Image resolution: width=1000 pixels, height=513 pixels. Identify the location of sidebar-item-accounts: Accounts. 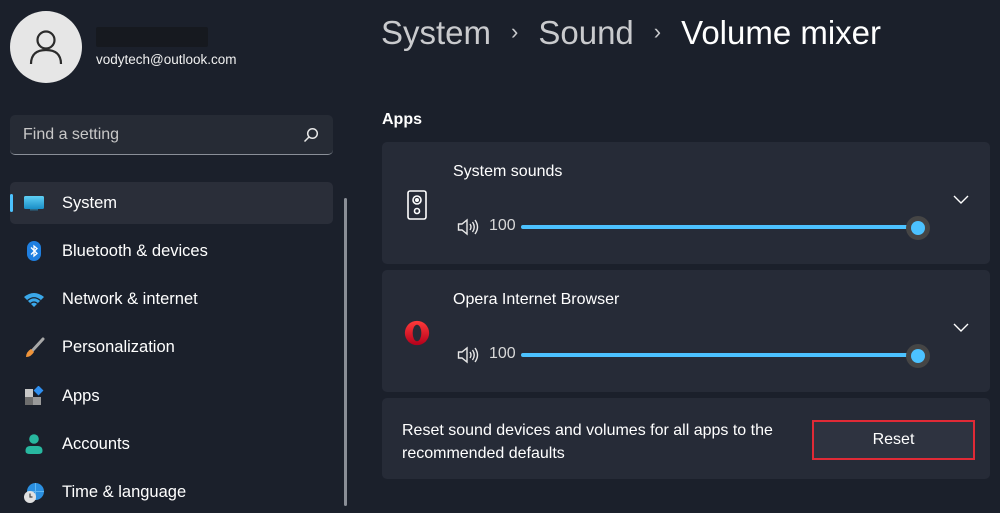
(171, 444).